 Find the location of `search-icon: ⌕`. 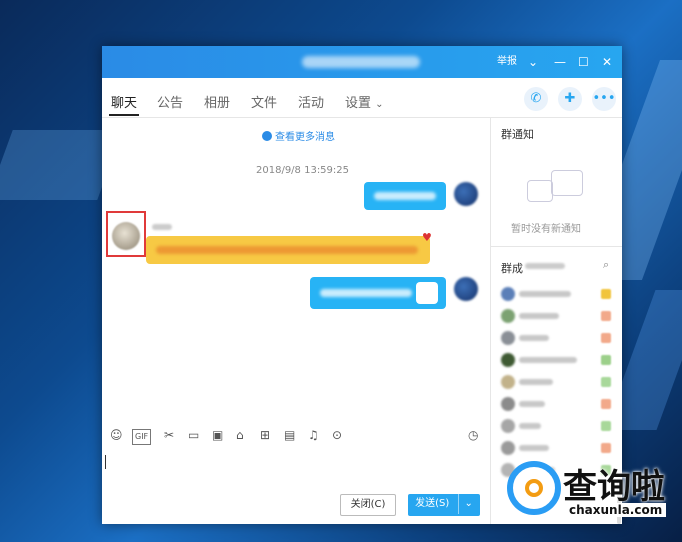

search-icon: ⌕ is located at coordinates (606, 265).